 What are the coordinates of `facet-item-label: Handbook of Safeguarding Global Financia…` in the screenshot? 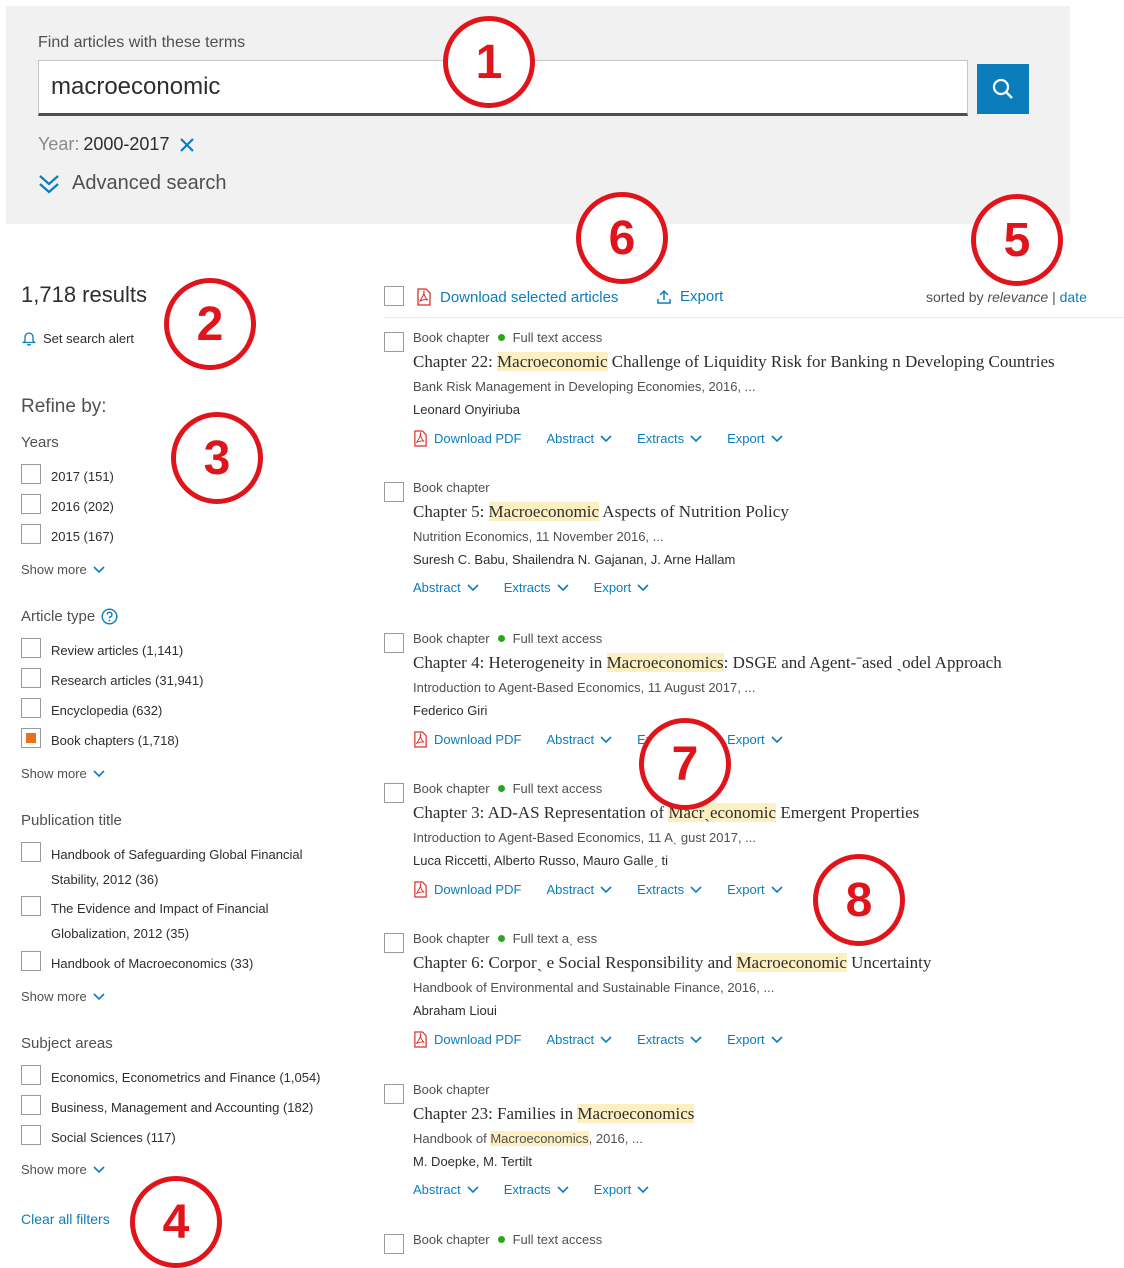 It's located at (177, 867).